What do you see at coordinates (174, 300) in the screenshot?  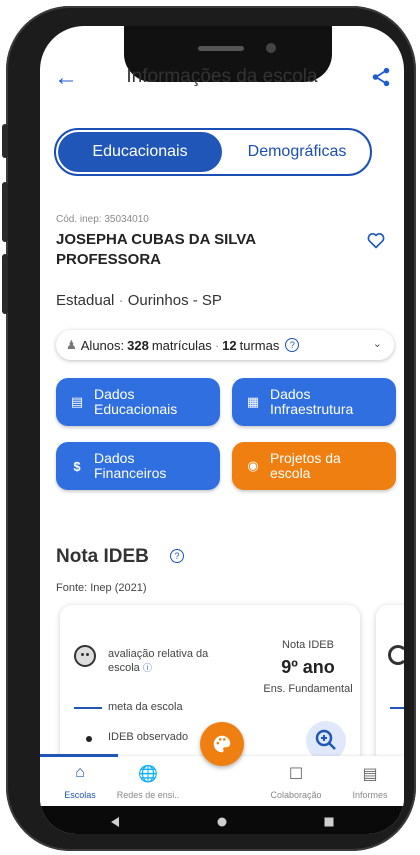 I see `school-city: Ourinhos - SP` at bounding box center [174, 300].